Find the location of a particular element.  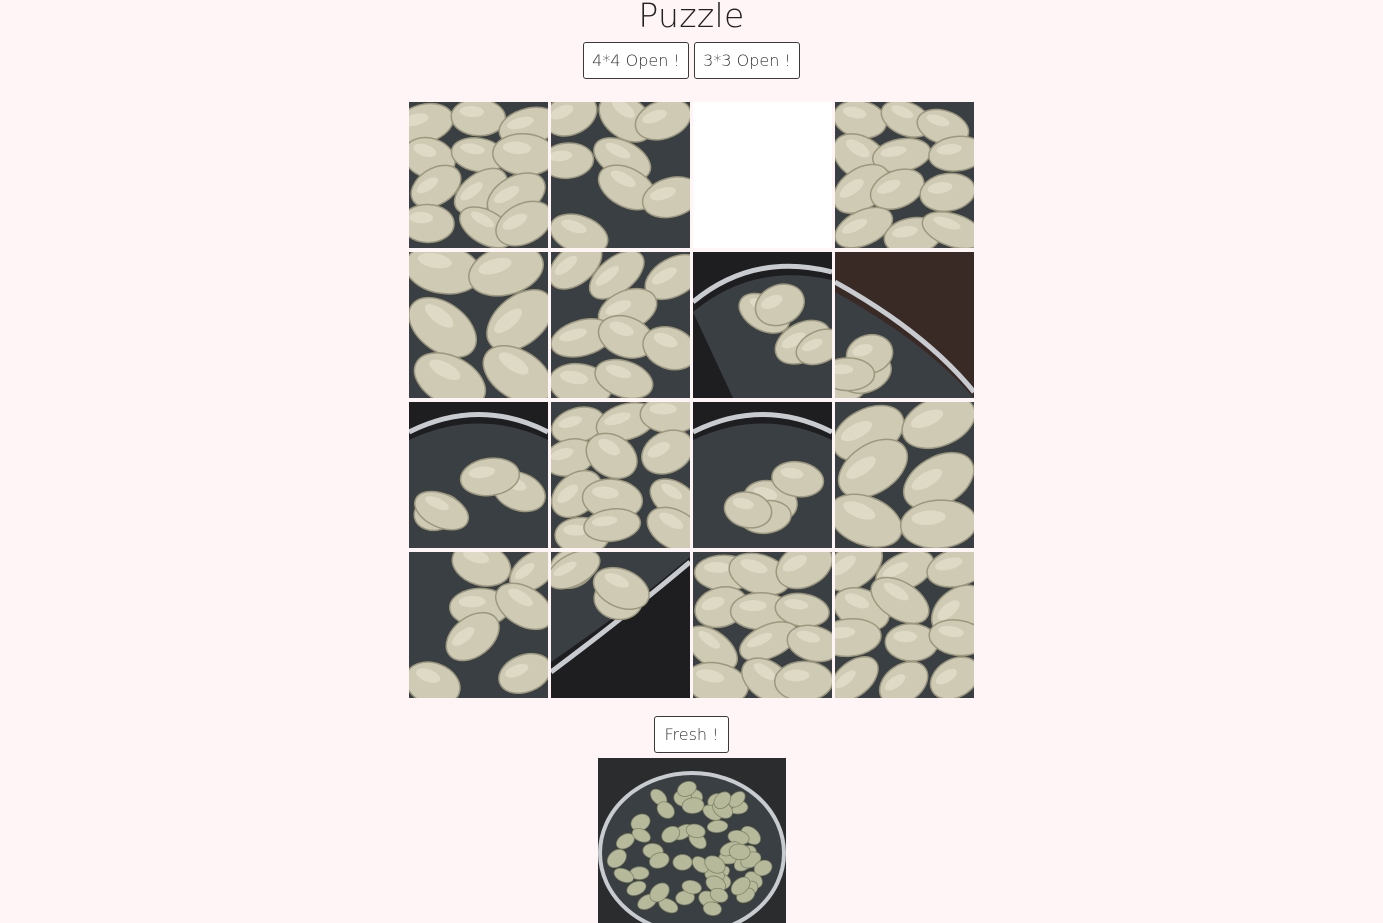

dumplings-in-pan-photo is located at coordinates (692, 840).